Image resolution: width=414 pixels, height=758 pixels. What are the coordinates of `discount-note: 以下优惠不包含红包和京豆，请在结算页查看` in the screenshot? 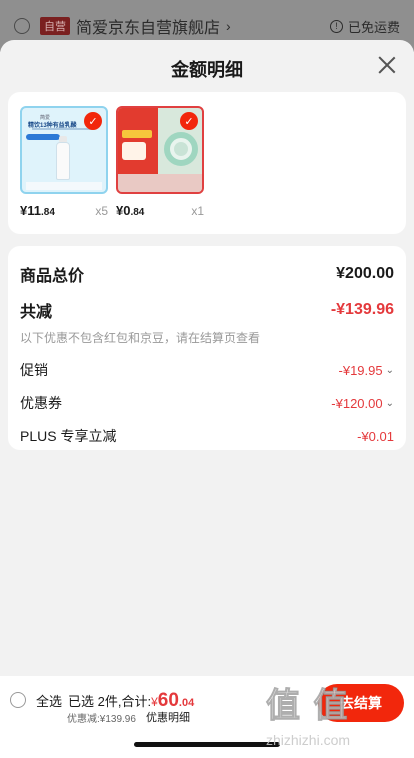 It's located at (140, 338).